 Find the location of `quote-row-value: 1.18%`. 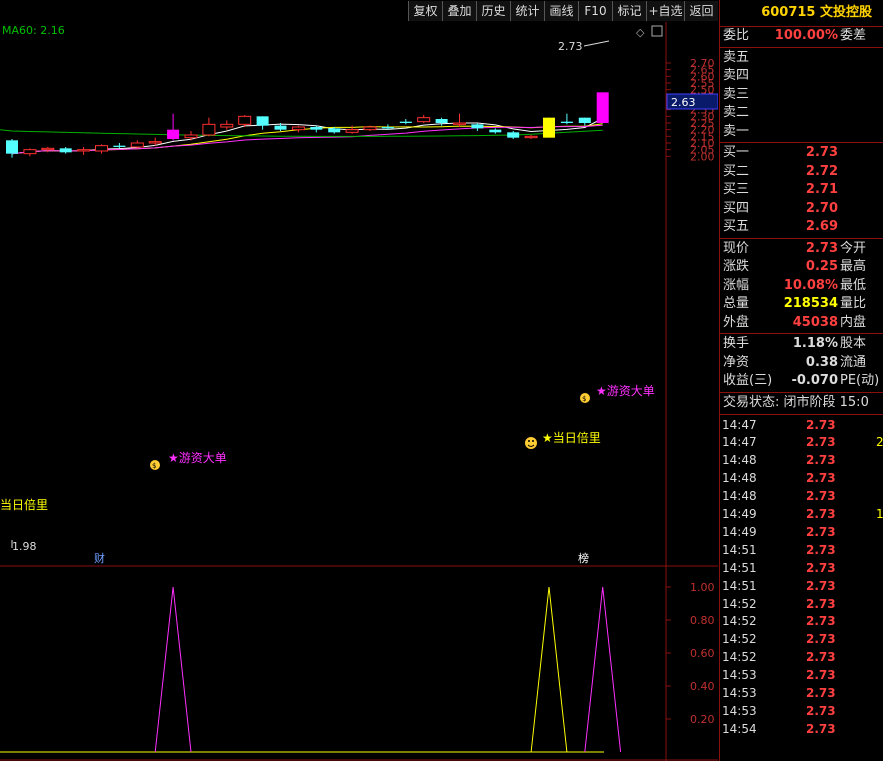

quote-row-value: 1.18% is located at coordinates (815, 343).